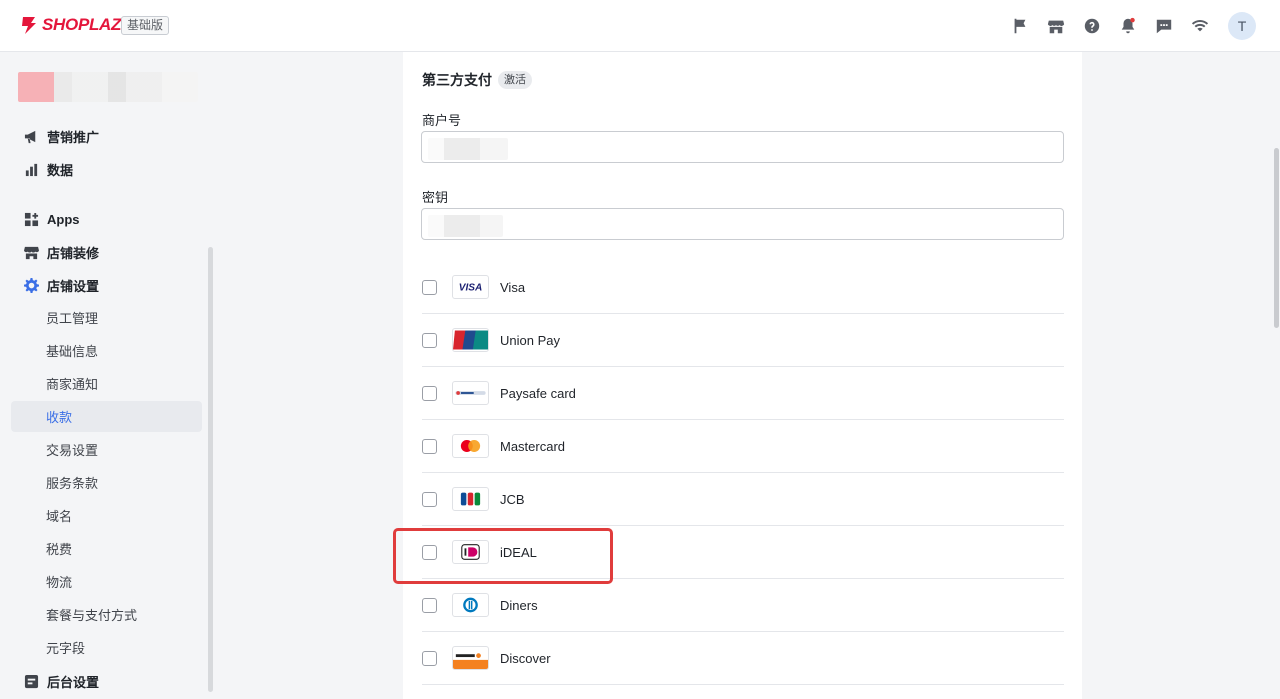  What do you see at coordinates (465, 226) in the screenshot?
I see `secret-key-blurred` at bounding box center [465, 226].